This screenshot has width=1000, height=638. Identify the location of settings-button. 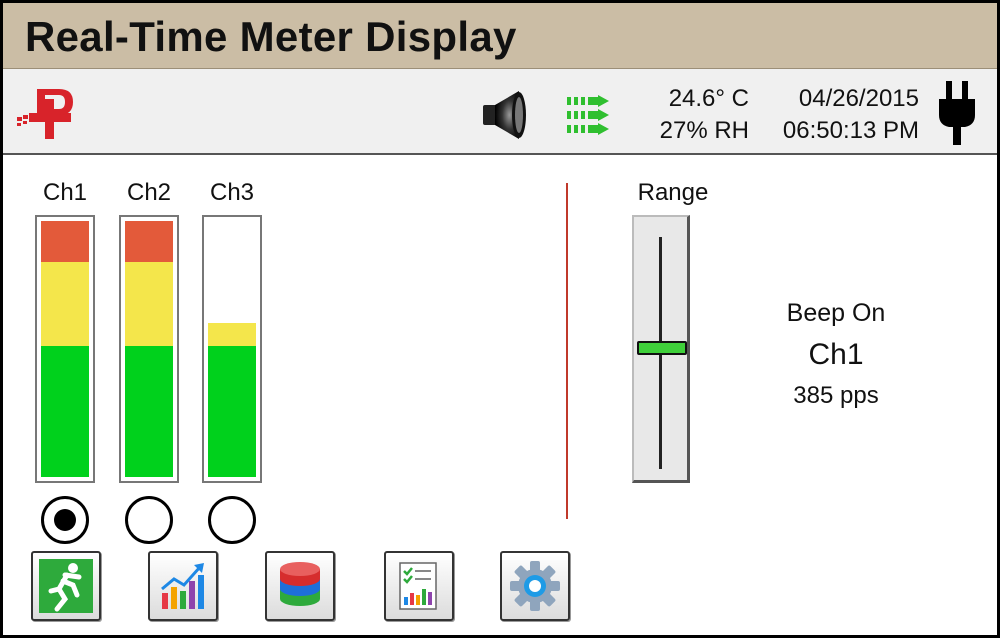
(535, 586).